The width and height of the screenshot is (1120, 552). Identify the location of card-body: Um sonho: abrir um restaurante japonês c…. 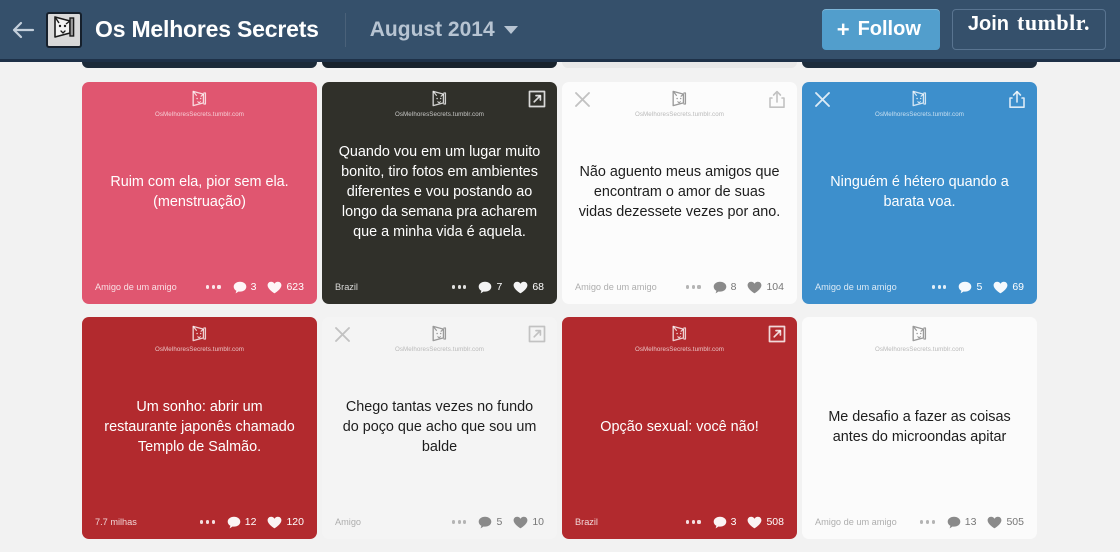
(199, 435).